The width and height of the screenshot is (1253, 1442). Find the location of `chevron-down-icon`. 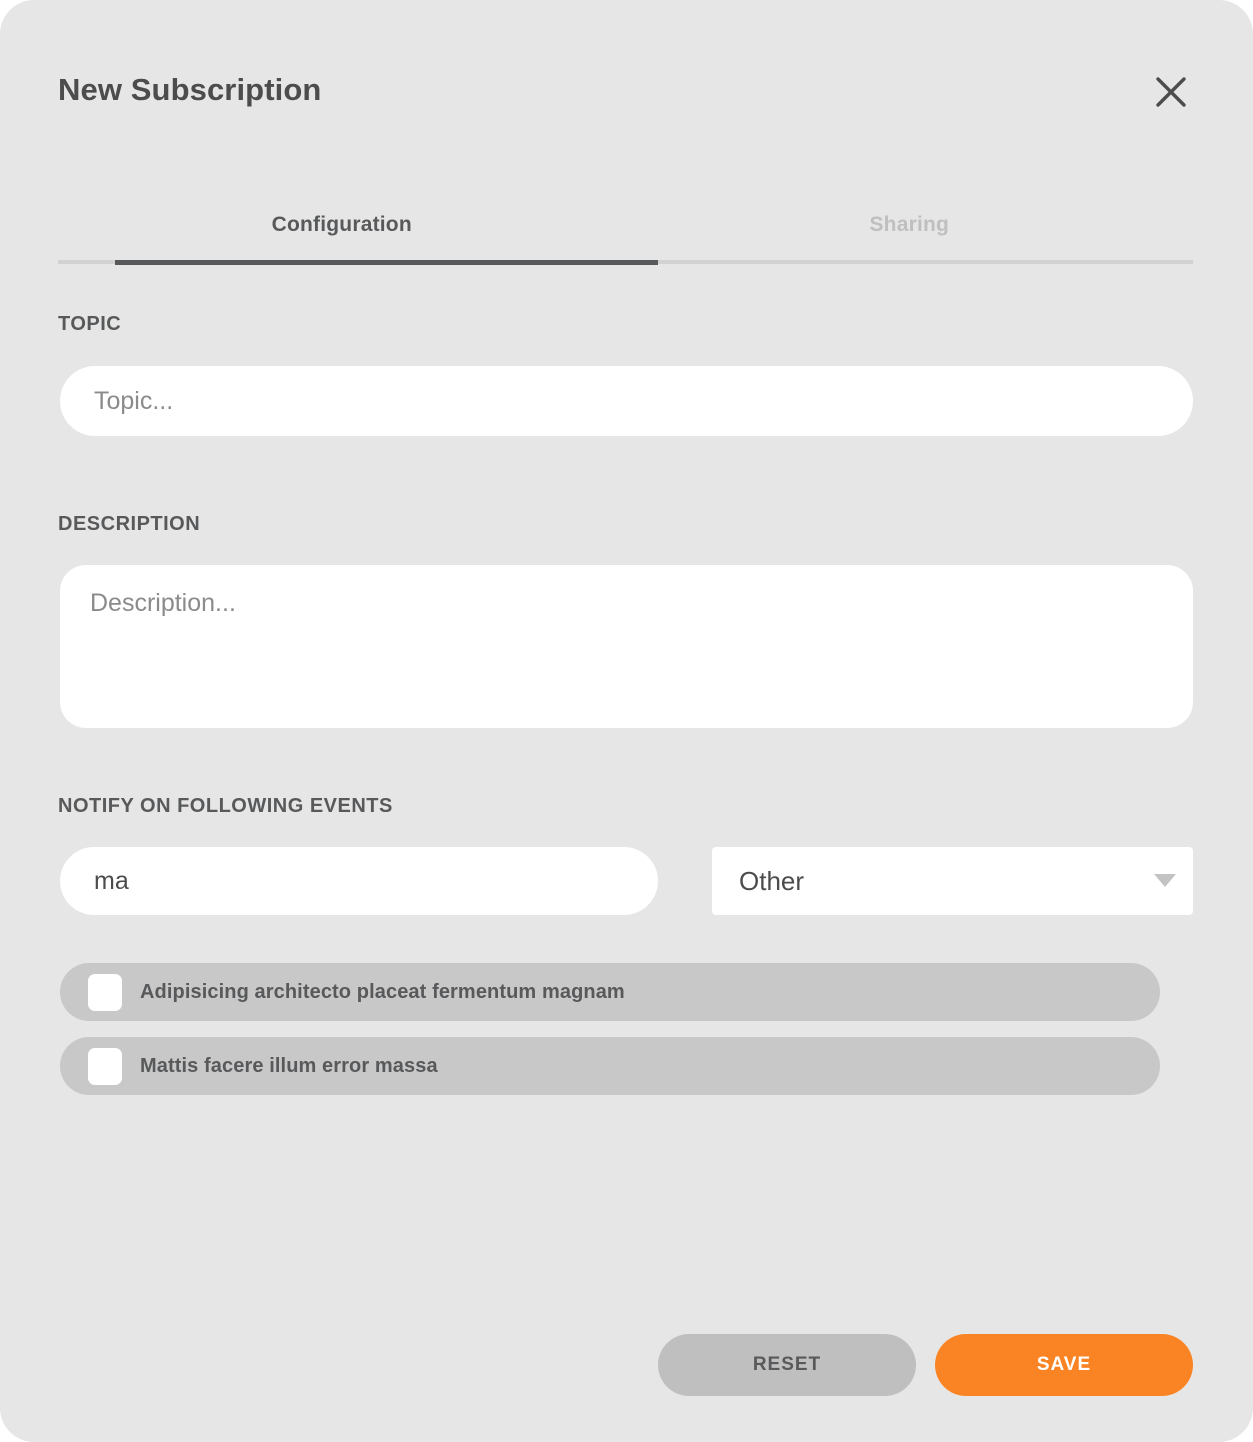

chevron-down-icon is located at coordinates (1170, 881).